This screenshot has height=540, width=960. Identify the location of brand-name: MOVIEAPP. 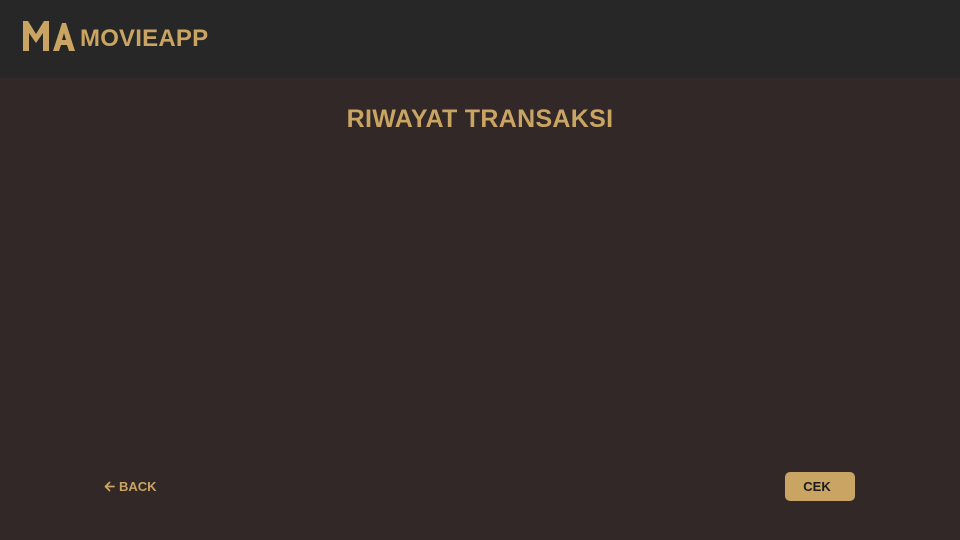
(144, 39).